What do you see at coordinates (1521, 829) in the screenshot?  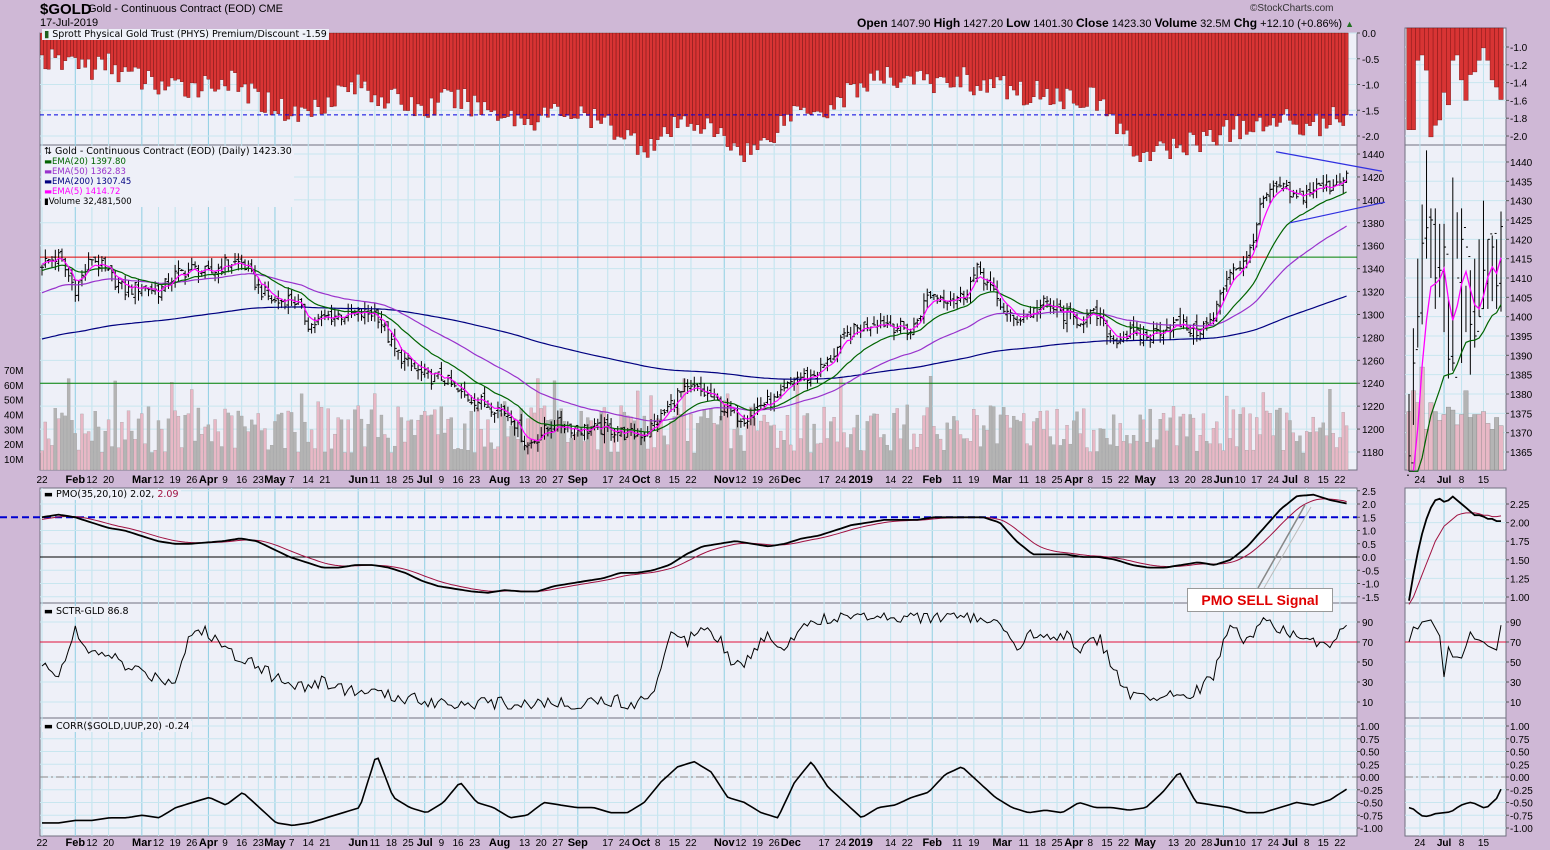 I see `inset-corr-axis-label: -1.00` at bounding box center [1521, 829].